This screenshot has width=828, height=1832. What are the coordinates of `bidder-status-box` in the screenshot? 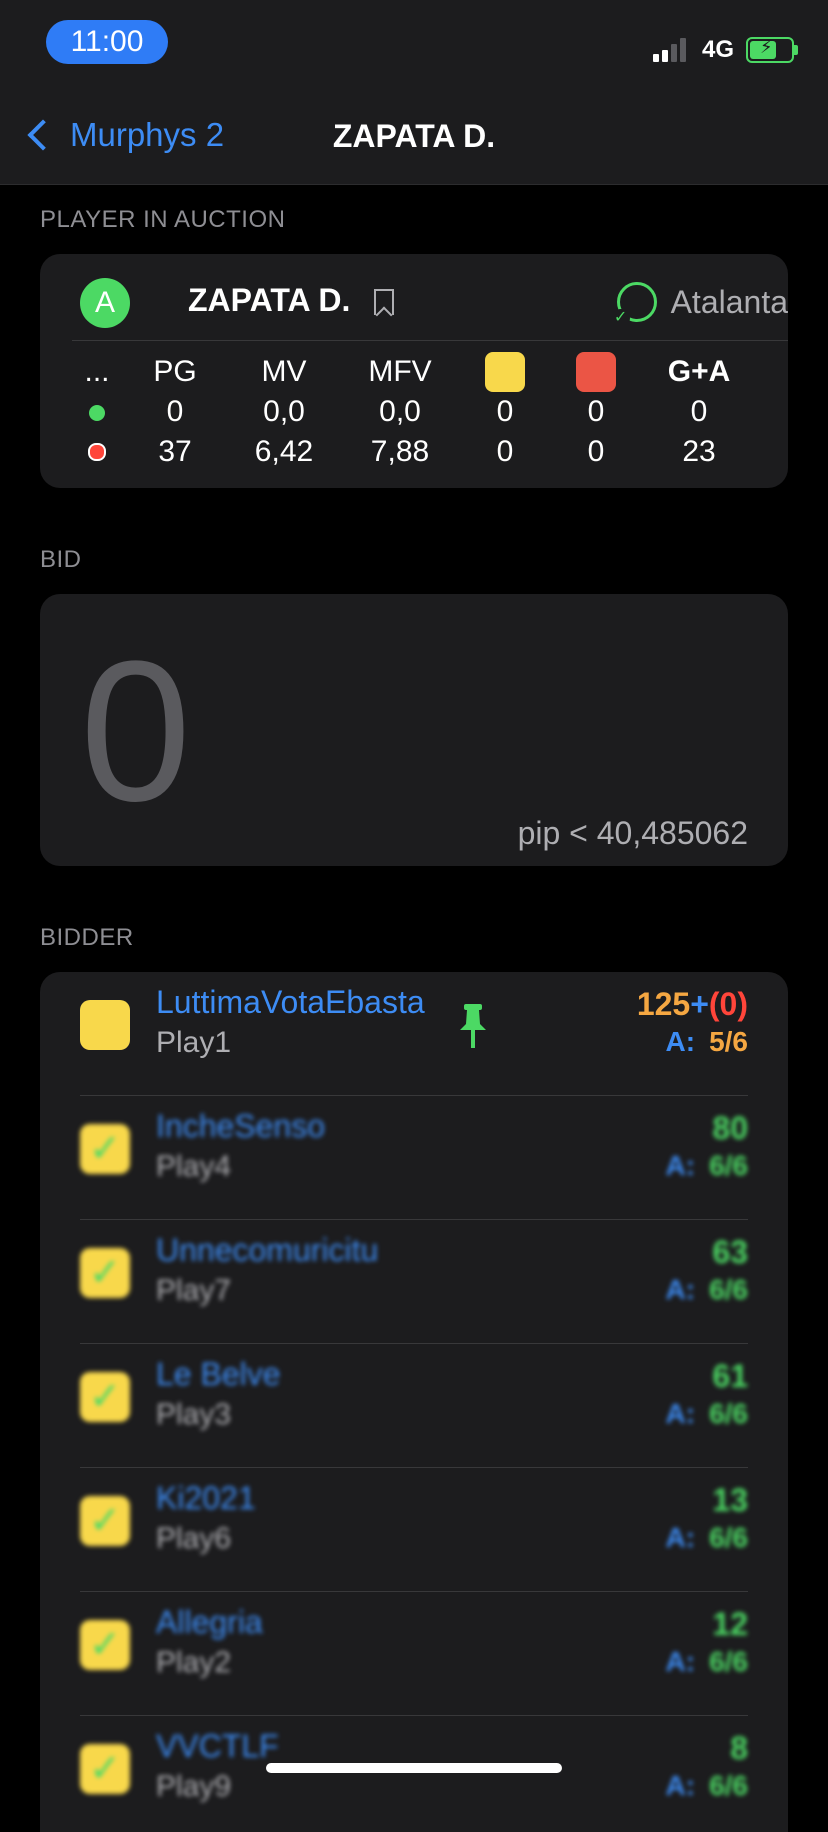 It's located at (105, 1025).